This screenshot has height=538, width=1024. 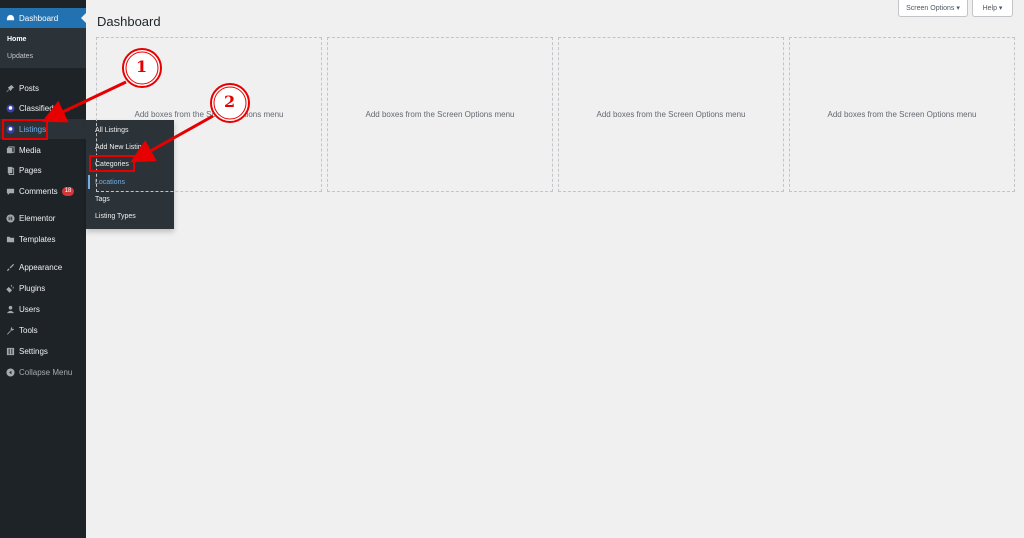 I want to click on media-icon, so click(x=10, y=150).